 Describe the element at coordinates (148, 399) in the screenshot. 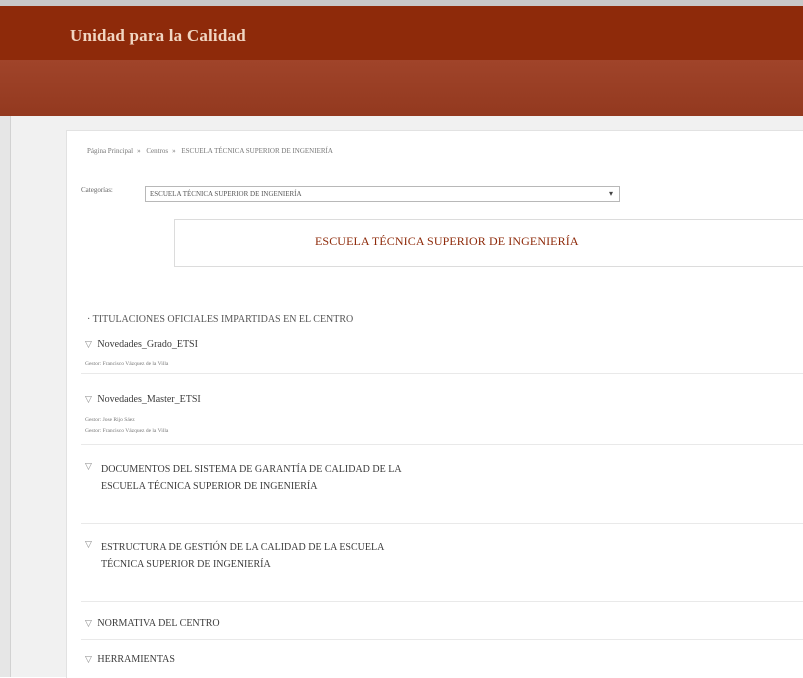

I see `list-item-label: Novedades_Master_ETSI` at that location.